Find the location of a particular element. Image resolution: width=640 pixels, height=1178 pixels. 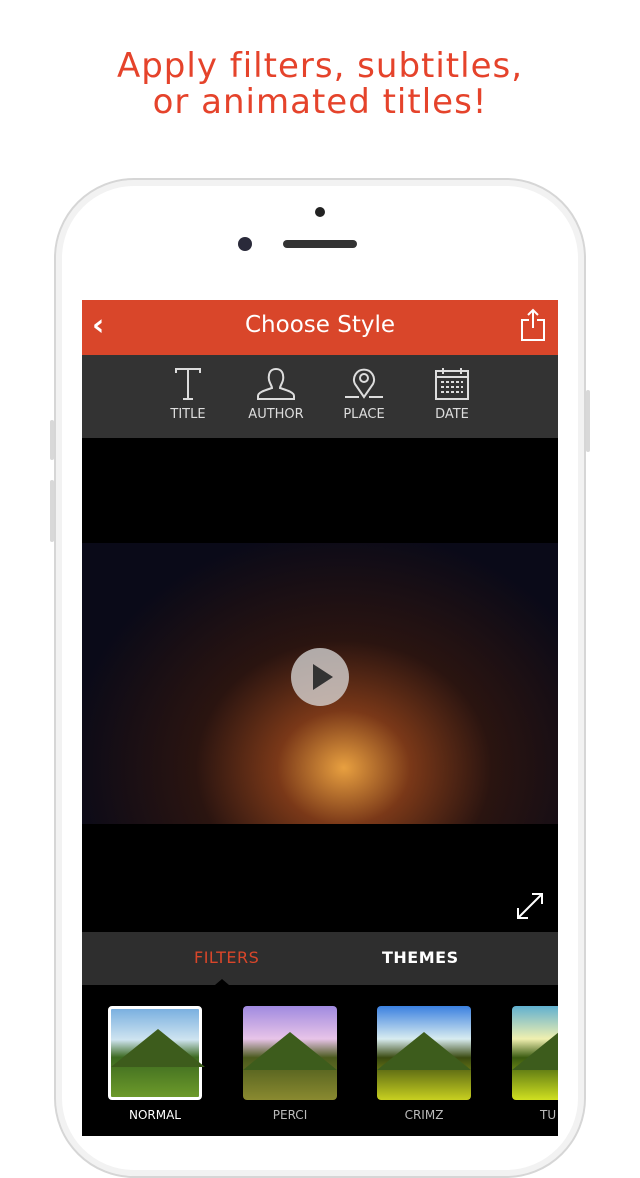

page-title: Choose Style is located at coordinates (320, 325).